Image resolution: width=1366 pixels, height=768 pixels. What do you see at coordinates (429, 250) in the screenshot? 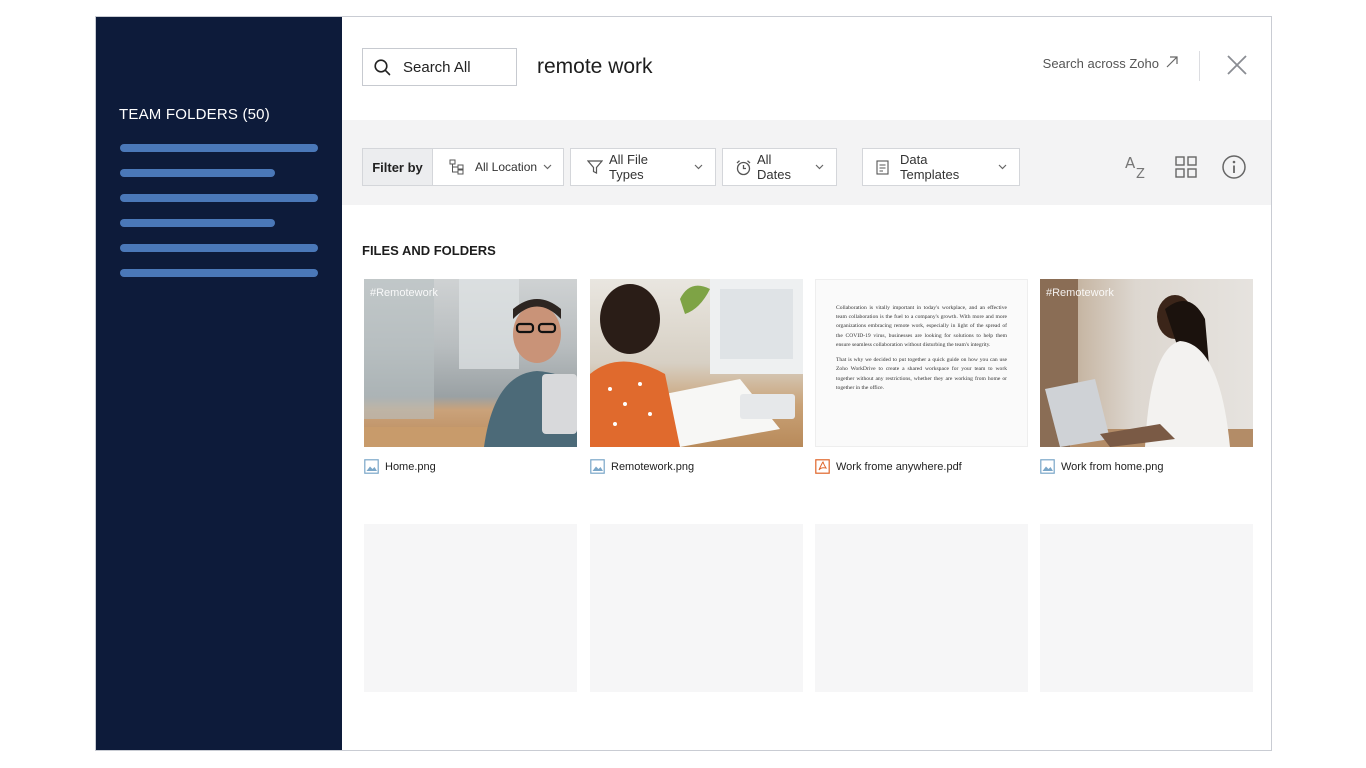
I see `files-and-folders-heading: FILES AND FOLDERS` at bounding box center [429, 250].